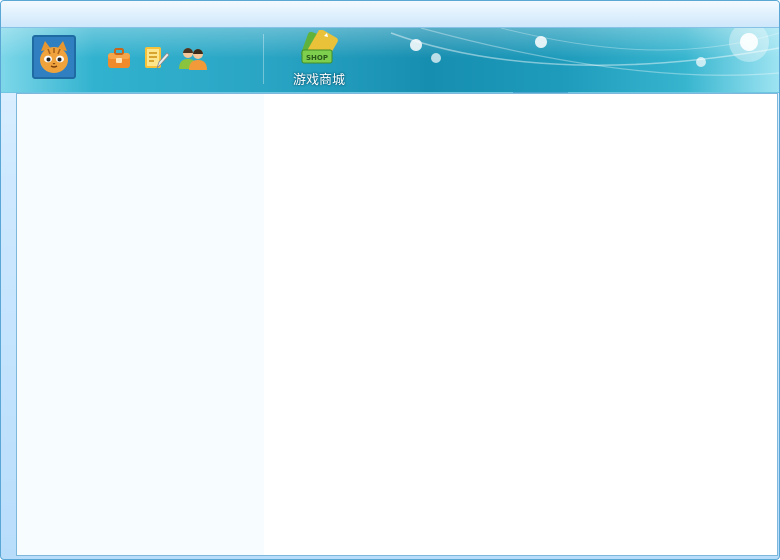  I want to click on users-icon, so click(193, 59).